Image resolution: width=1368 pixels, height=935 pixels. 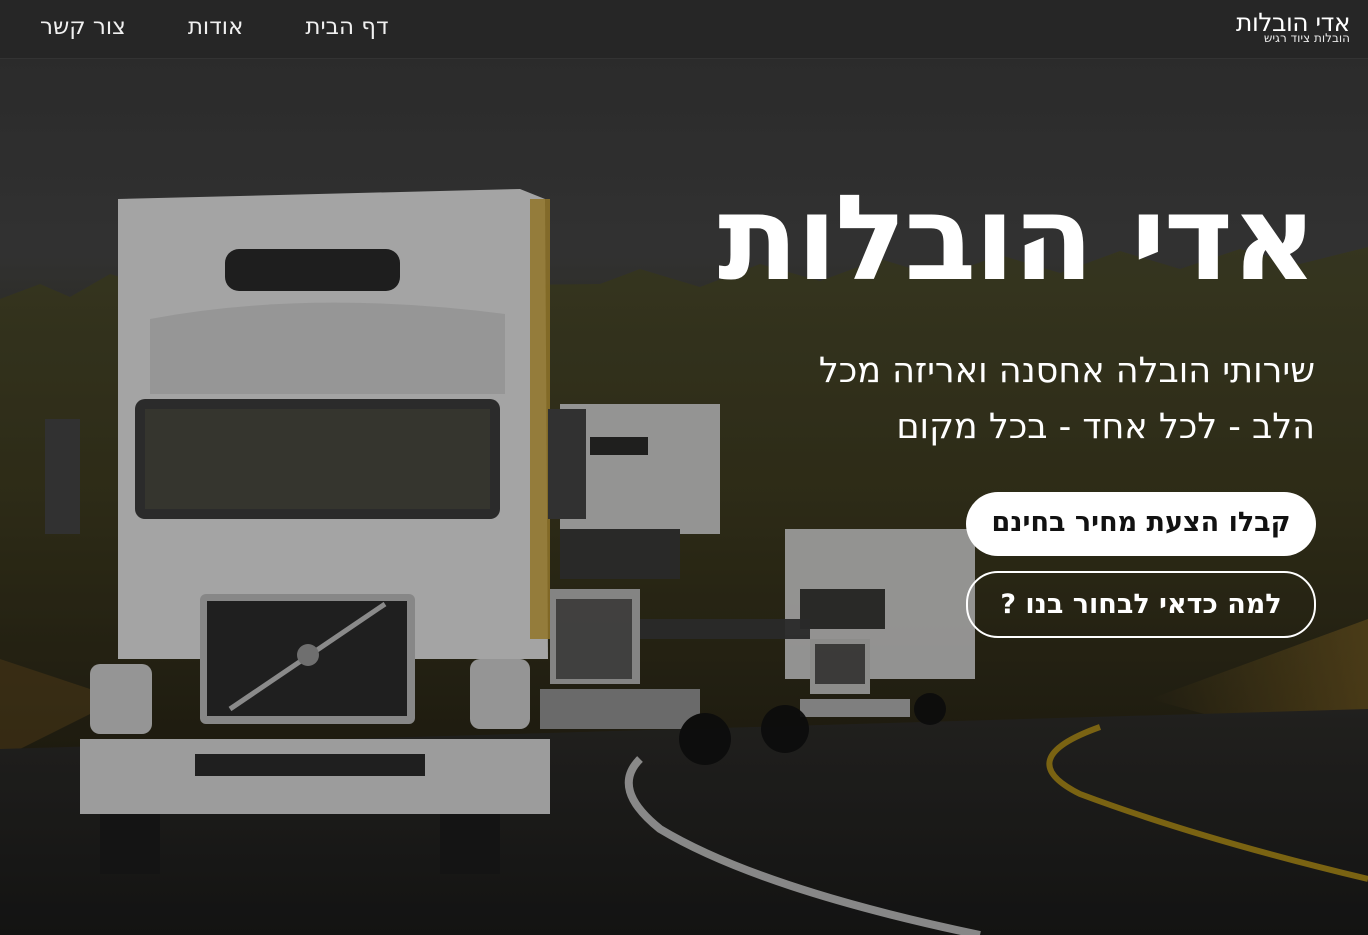 I want to click on hero-subtitle-line1: שירותי הובלה אחסנה ואריזה מכל, so click(x=1066, y=371).